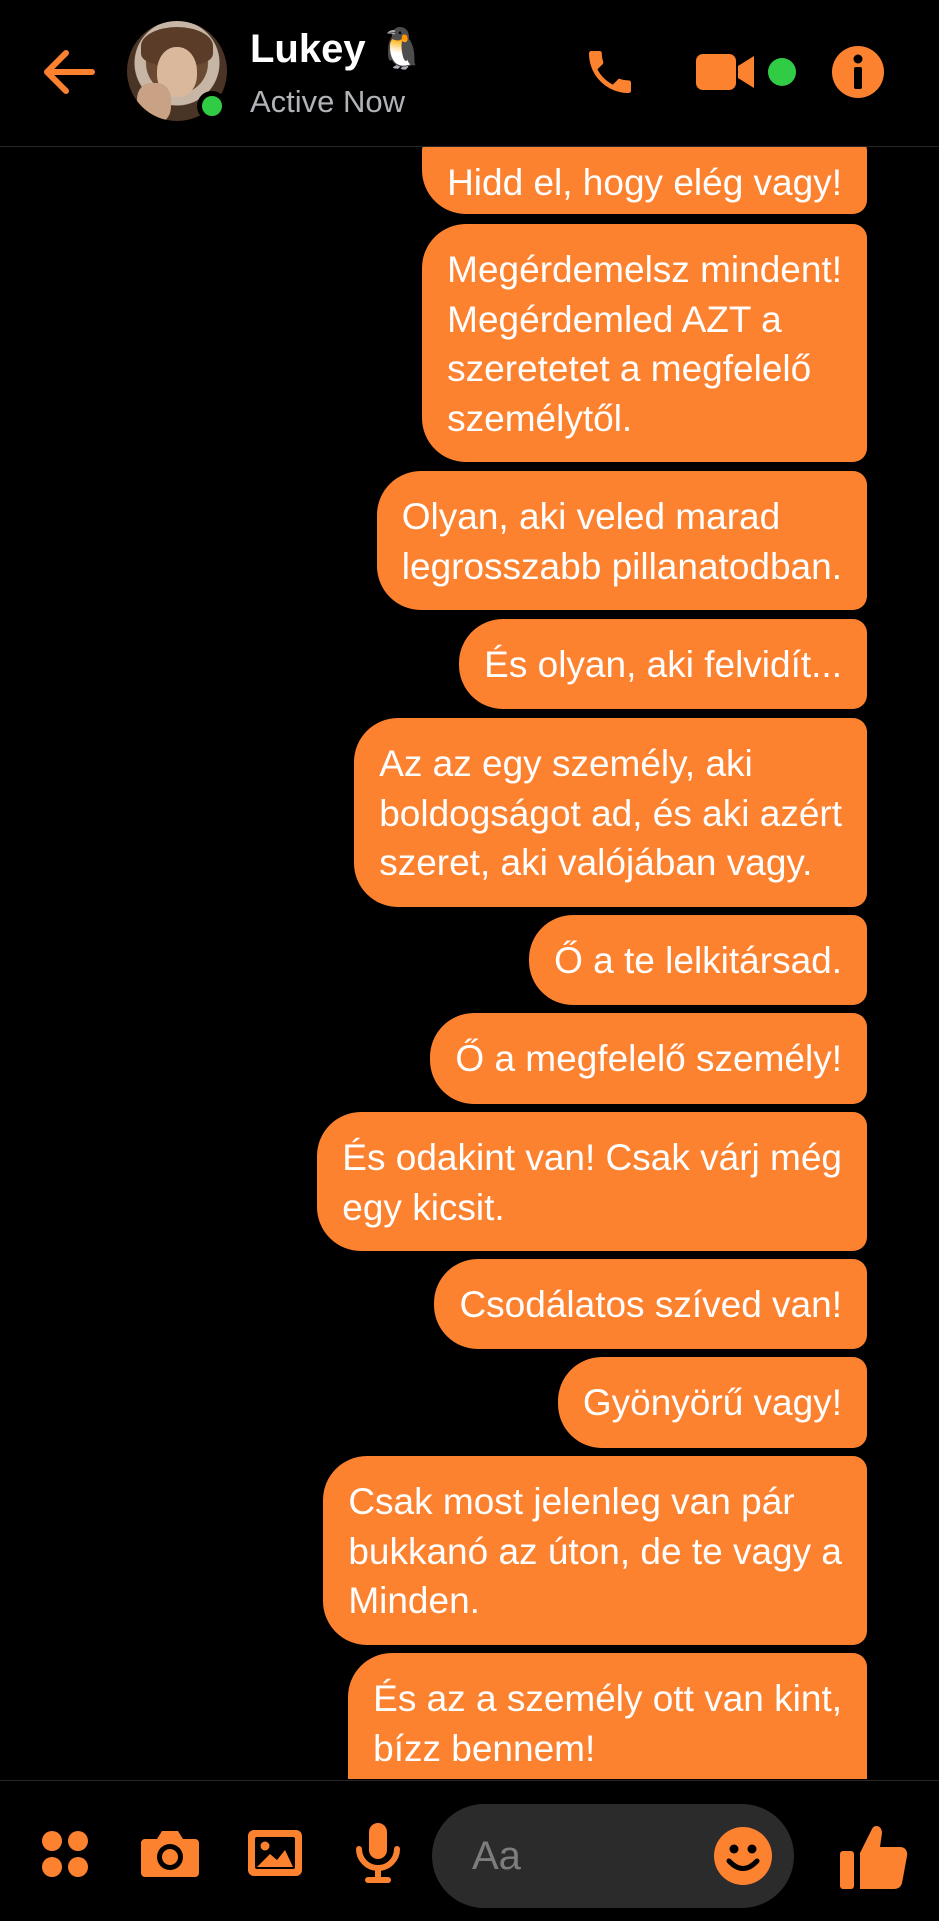 Image resolution: width=939 pixels, height=1921 pixels. What do you see at coordinates (177, 71) in the screenshot?
I see `contact-avatar` at bounding box center [177, 71].